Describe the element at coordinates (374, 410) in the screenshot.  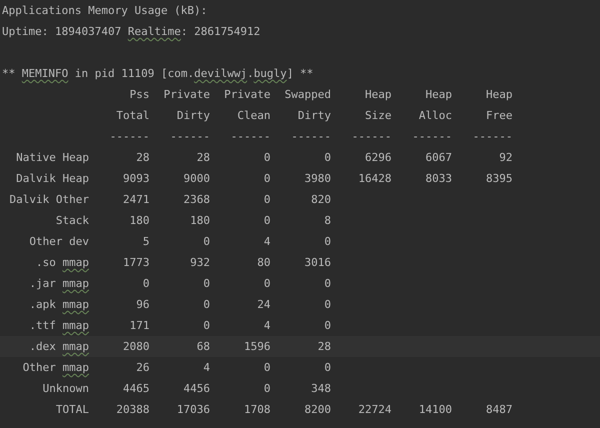
I see `table-cell-text: 22724` at that location.